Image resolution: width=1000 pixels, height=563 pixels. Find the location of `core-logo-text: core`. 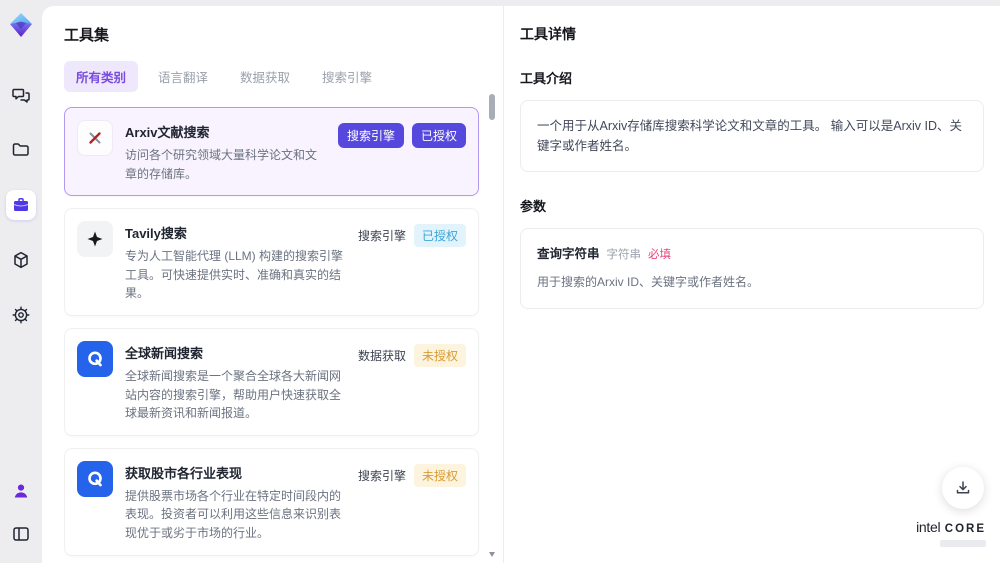

core-logo-text: core is located at coordinates (965, 529).